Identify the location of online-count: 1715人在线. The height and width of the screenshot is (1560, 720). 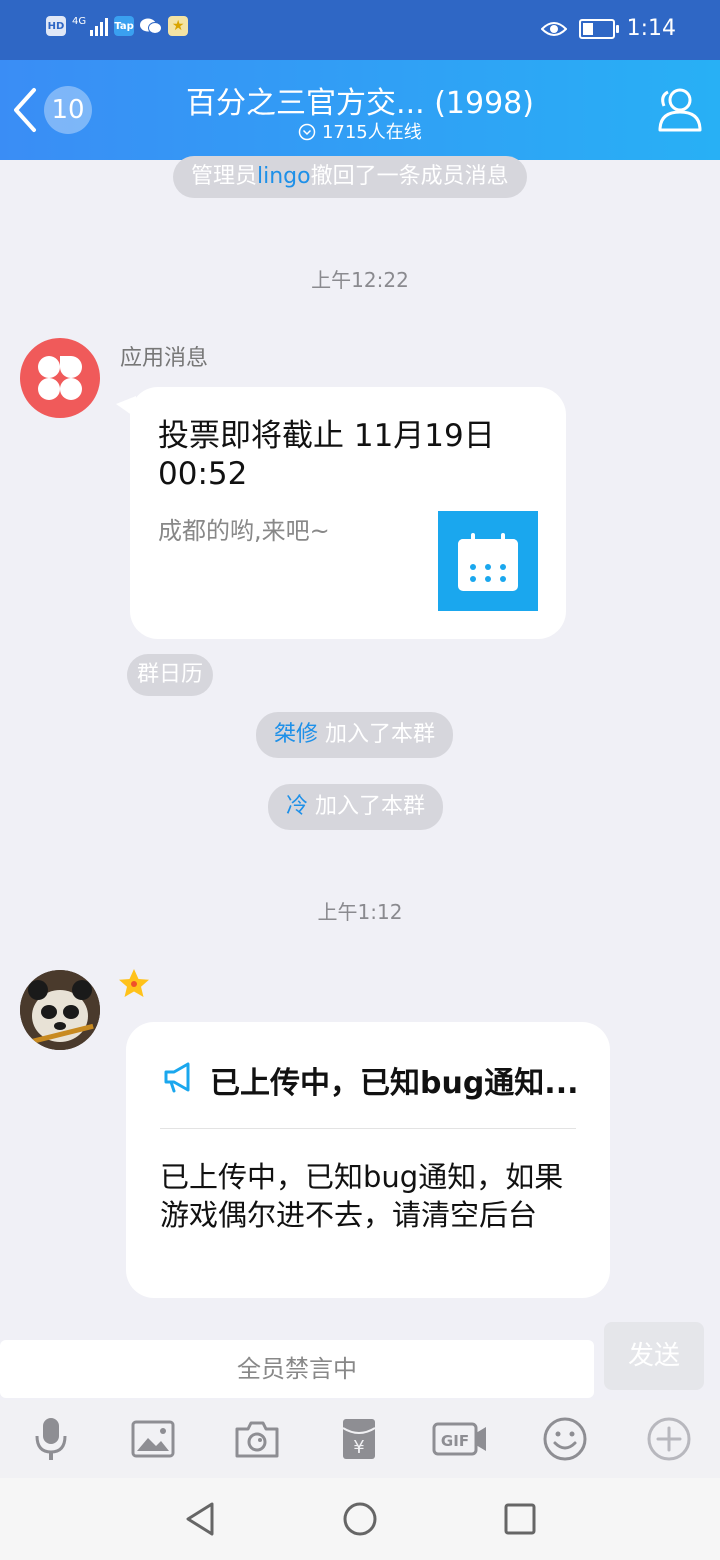
(360, 131).